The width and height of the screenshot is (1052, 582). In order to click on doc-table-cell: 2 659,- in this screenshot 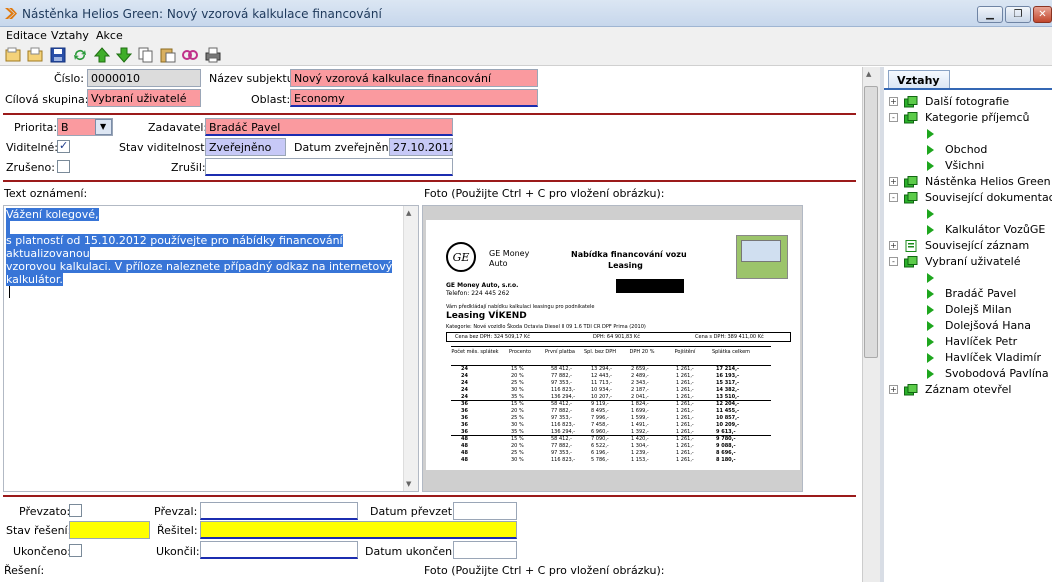, I will do `click(640, 369)`.